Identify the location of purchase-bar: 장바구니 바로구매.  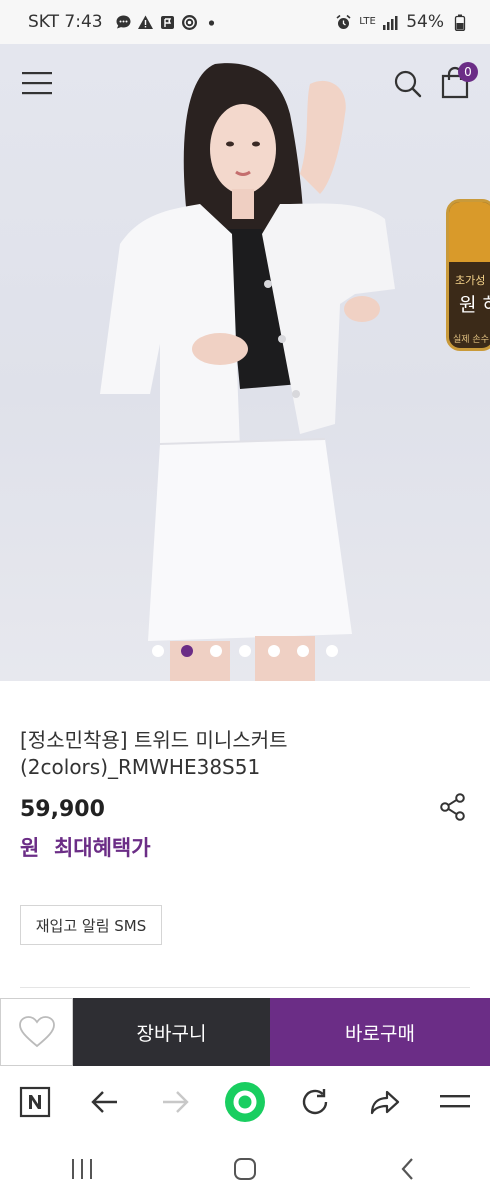
(245, 1032).